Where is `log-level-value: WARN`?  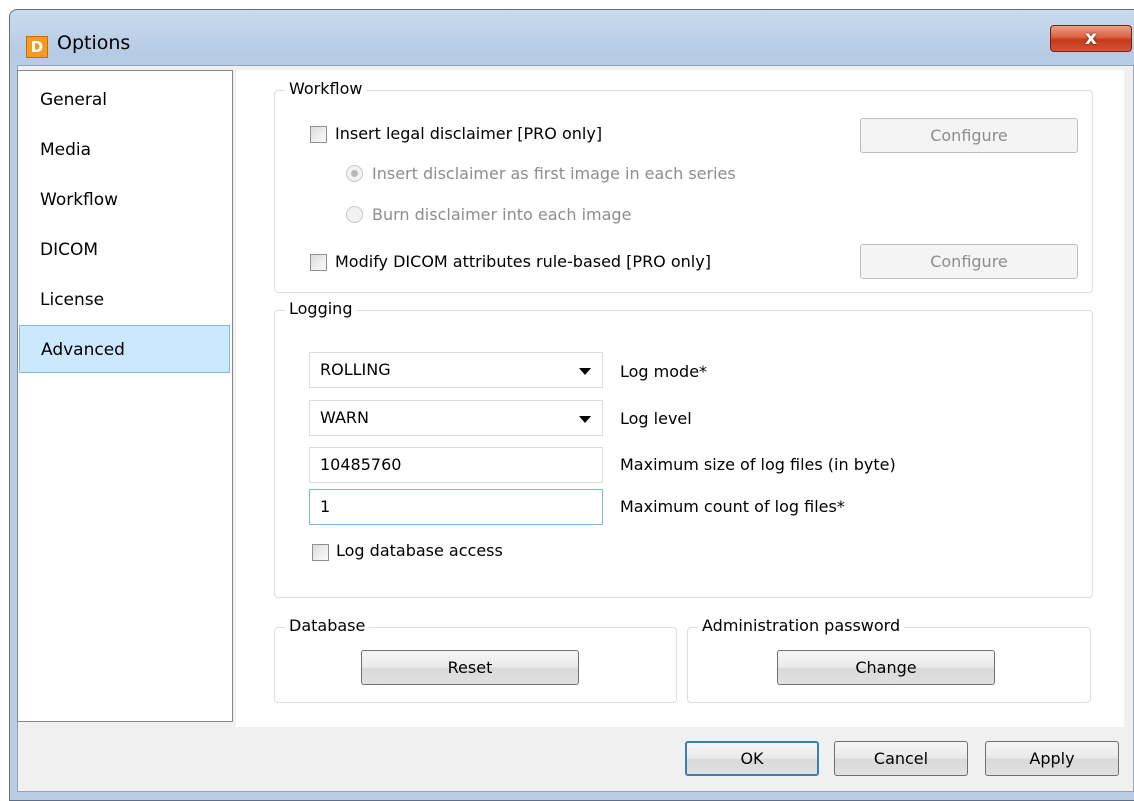
log-level-value: WARN is located at coordinates (344, 417).